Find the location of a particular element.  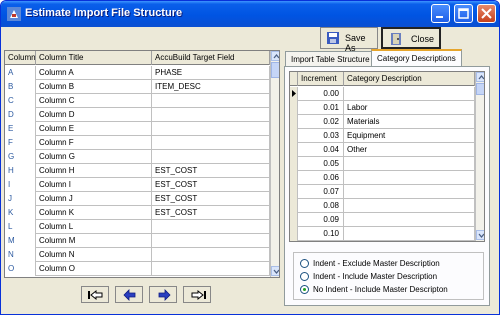

column-letter-cell: C is located at coordinates (20, 101).